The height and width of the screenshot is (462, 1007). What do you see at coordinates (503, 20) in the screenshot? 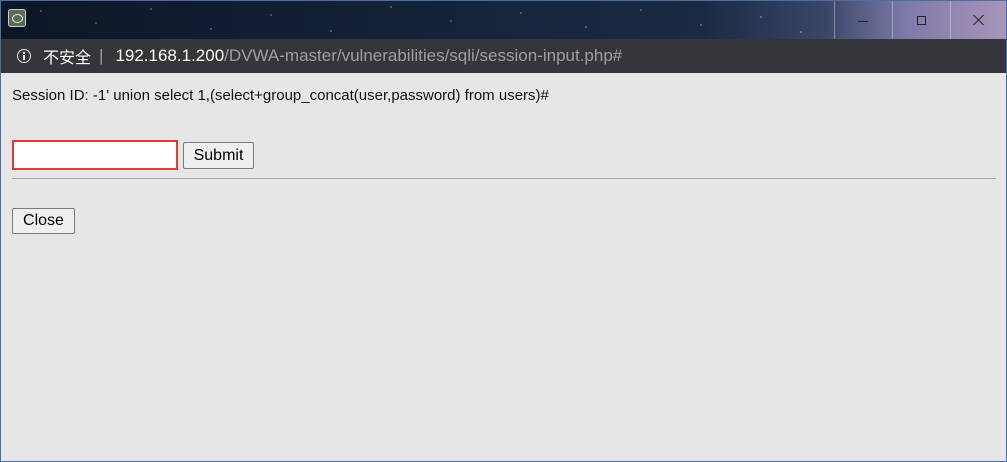
I see `title-bar` at bounding box center [503, 20].